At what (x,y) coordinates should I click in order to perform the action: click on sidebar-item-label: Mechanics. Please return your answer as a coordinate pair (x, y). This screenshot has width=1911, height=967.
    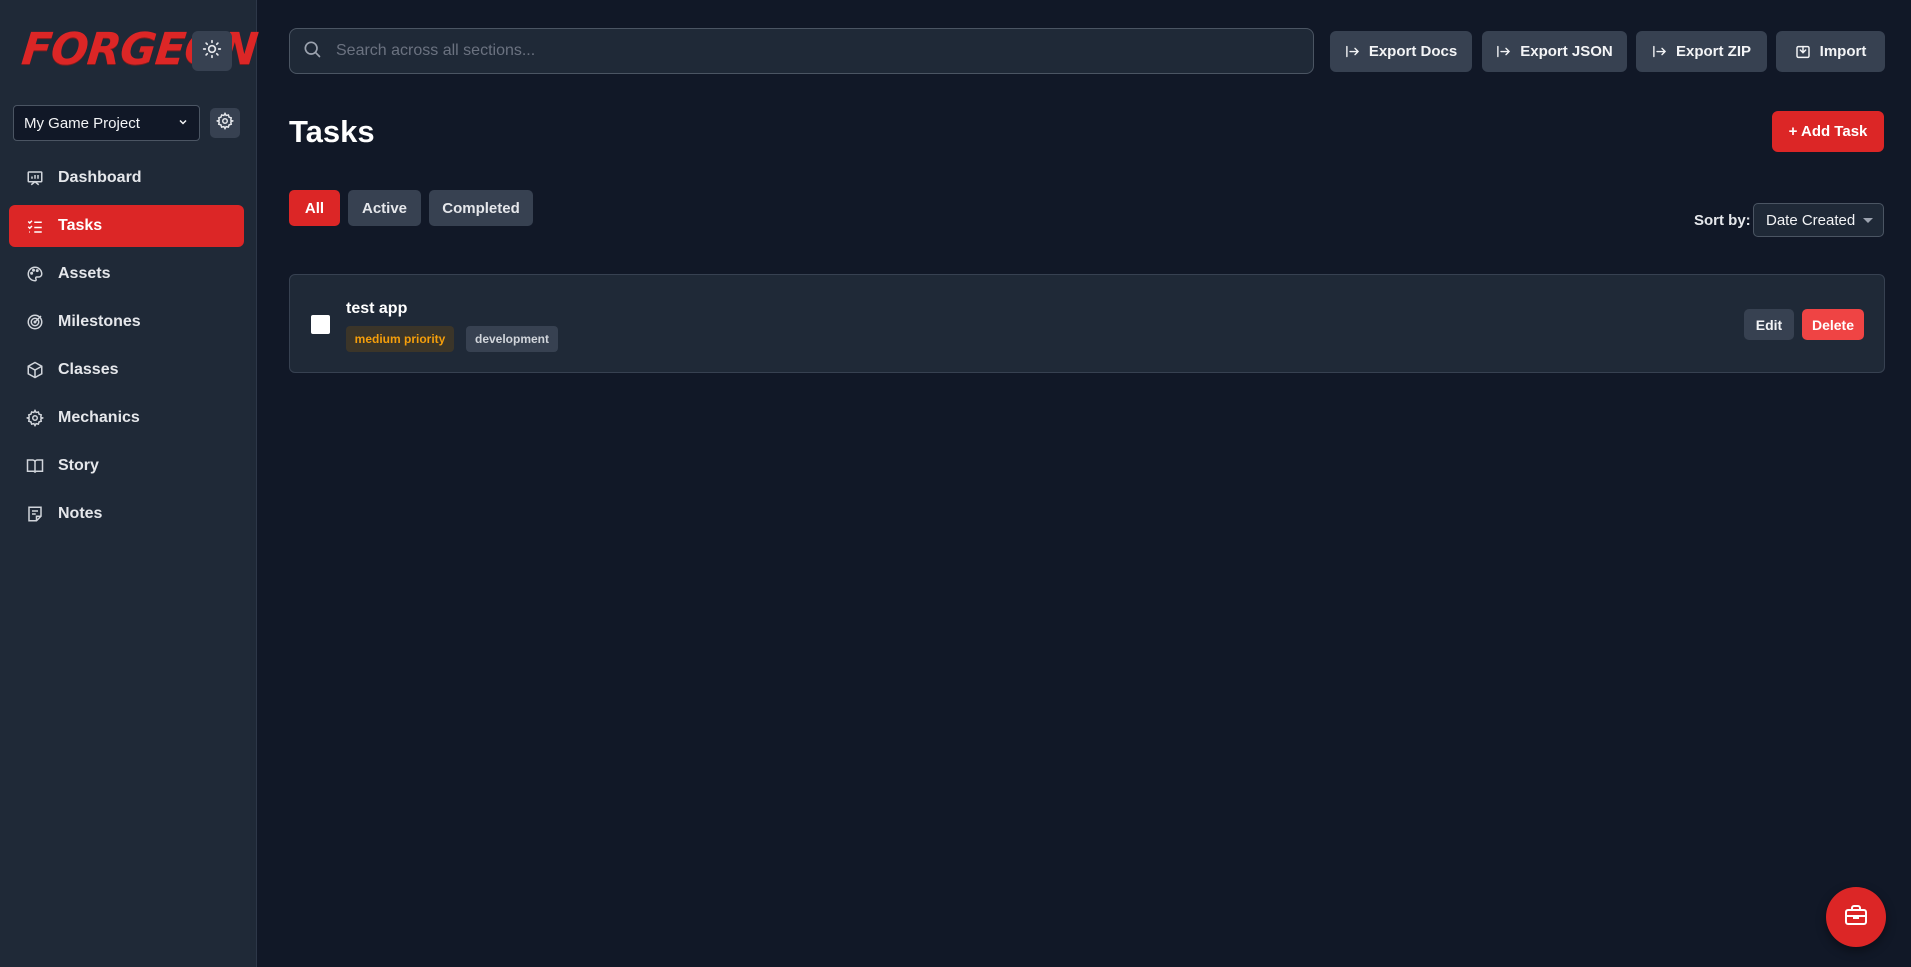
    Looking at the image, I should click on (99, 417).